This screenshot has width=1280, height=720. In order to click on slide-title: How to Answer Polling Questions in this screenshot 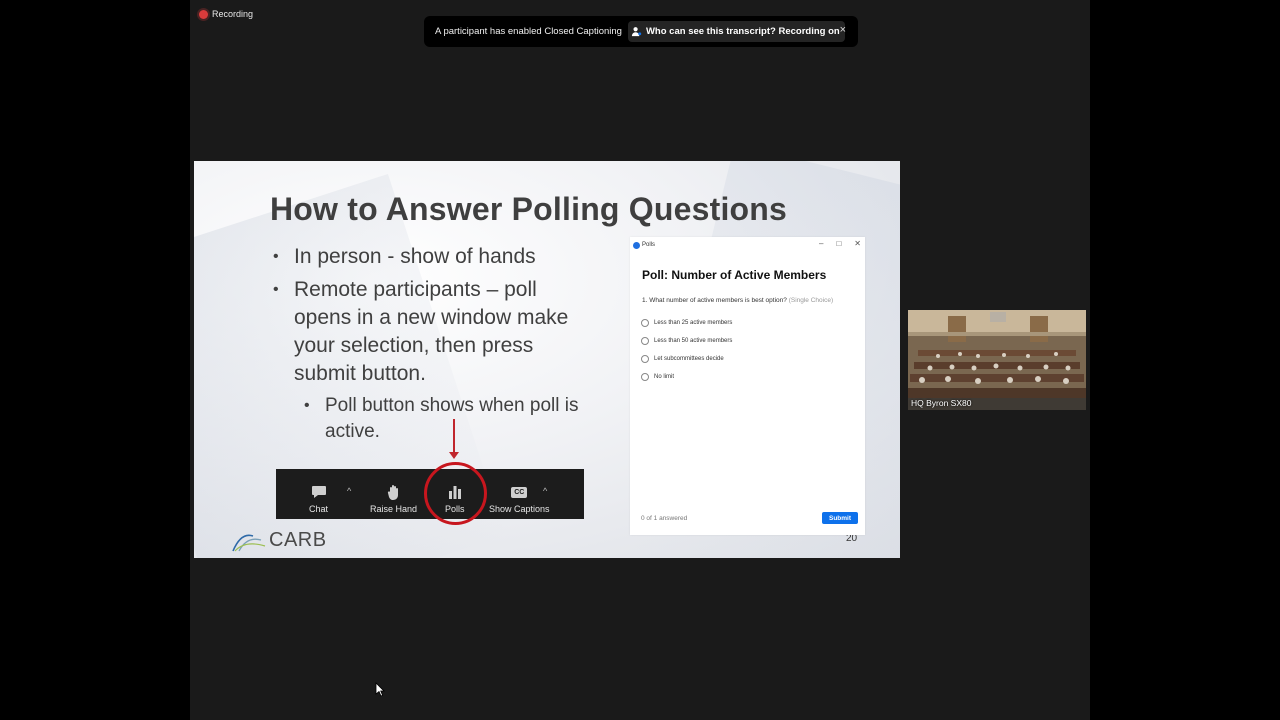, I will do `click(529, 209)`.